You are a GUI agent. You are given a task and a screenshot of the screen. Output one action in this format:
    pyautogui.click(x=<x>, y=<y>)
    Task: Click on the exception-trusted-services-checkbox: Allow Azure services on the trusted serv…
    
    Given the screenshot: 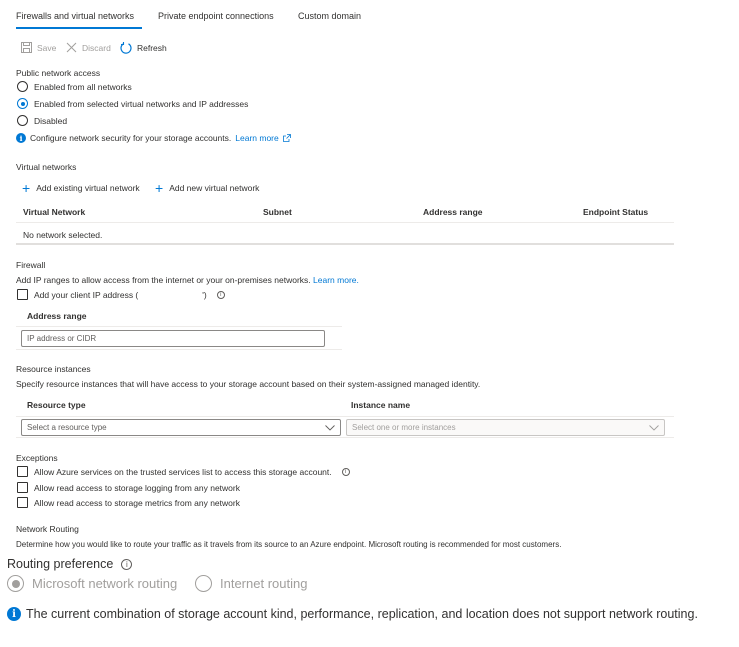 What is the action you would take?
    pyautogui.click(x=183, y=471)
    